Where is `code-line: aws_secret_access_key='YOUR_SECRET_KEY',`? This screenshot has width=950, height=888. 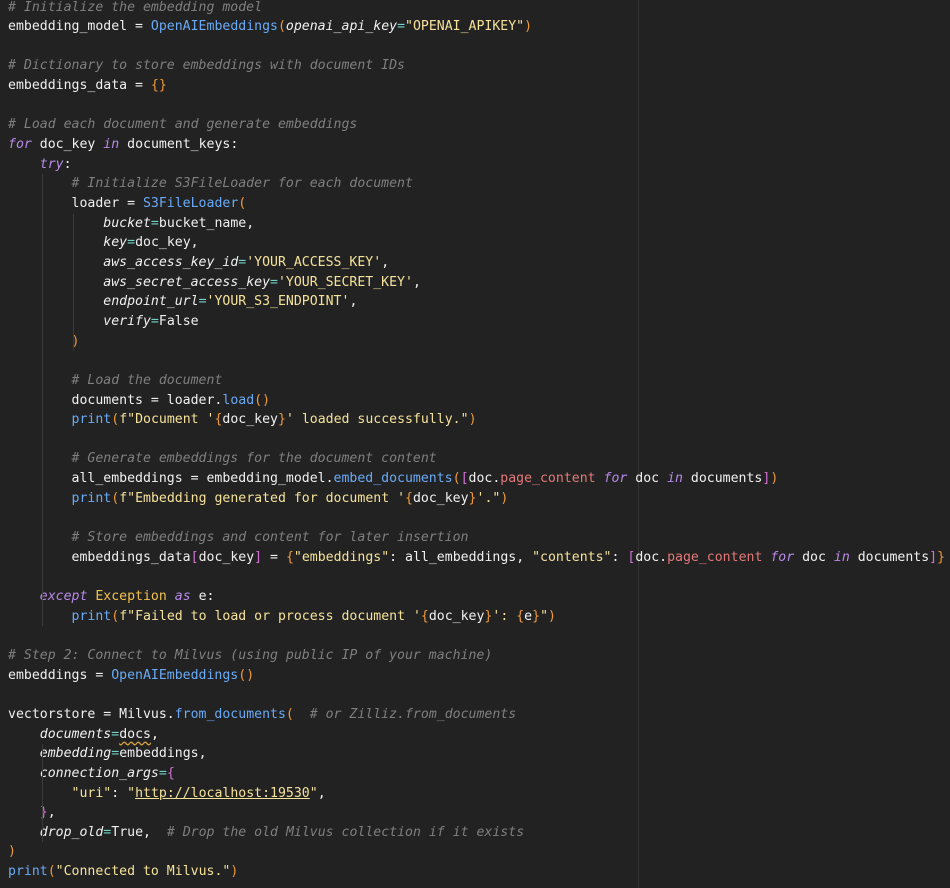 code-line: aws_secret_access_key='YOUR_SECRET_KEY', is located at coordinates (214, 283).